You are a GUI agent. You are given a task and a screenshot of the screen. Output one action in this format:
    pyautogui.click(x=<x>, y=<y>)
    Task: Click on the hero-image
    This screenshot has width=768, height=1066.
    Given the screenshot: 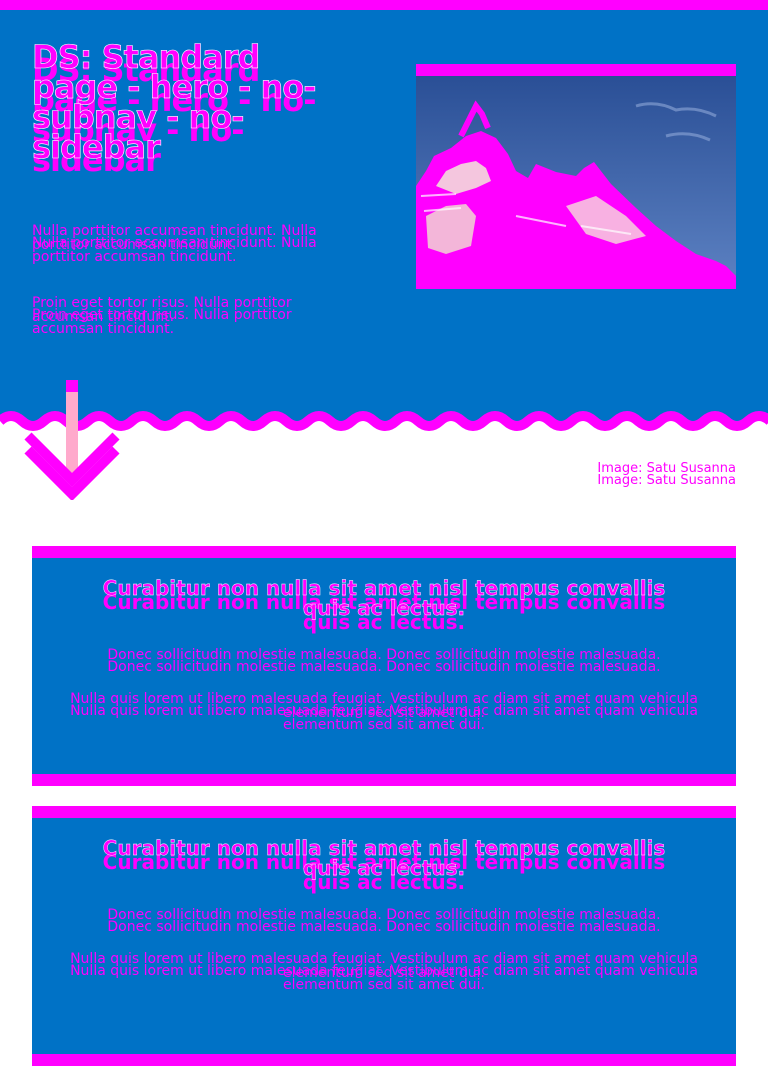 What is the action you would take?
    pyautogui.click(x=576, y=176)
    